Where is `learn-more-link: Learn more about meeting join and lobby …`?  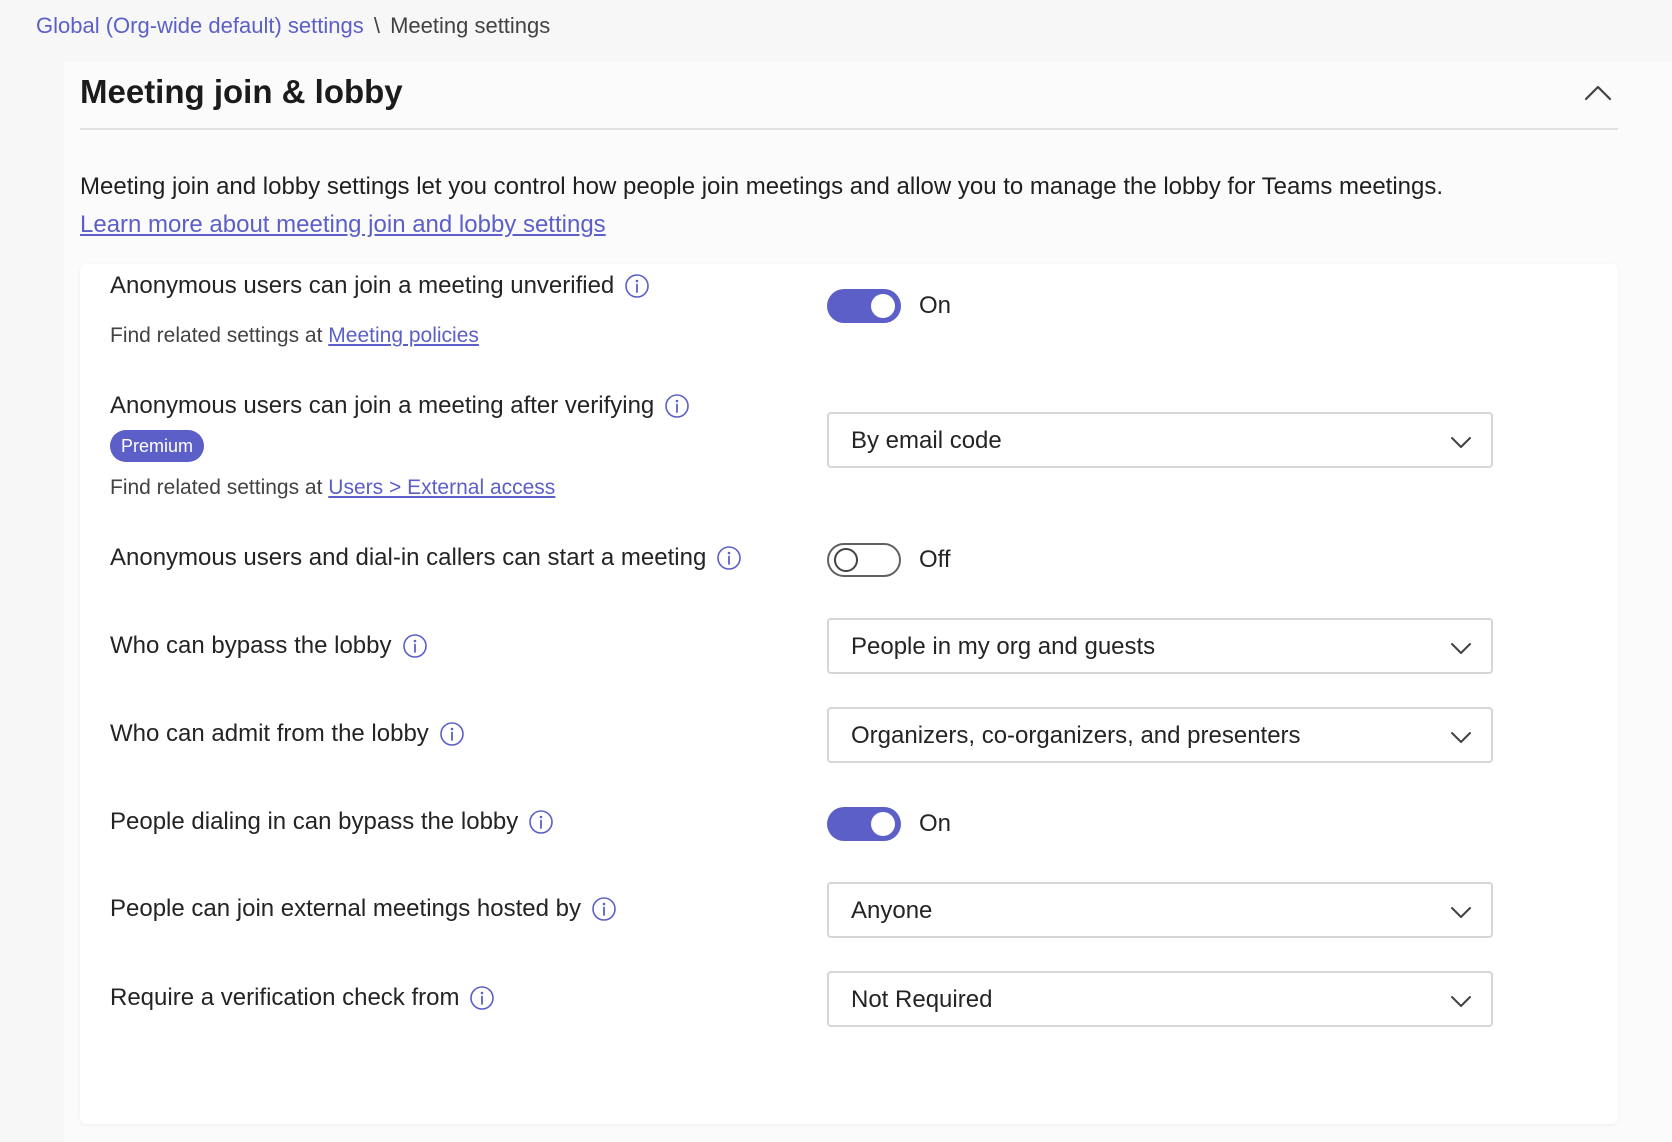
learn-more-link: Learn more about meeting join and lobby … is located at coordinates (343, 224).